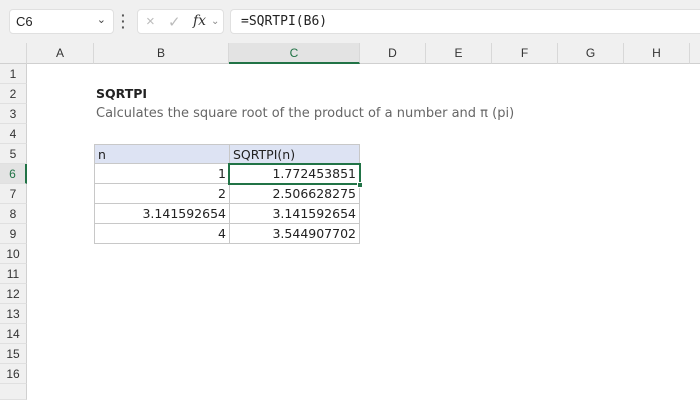 This screenshot has width=700, height=400. Describe the element at coordinates (162, 154) in the screenshot. I see `table-header-n: n` at that location.